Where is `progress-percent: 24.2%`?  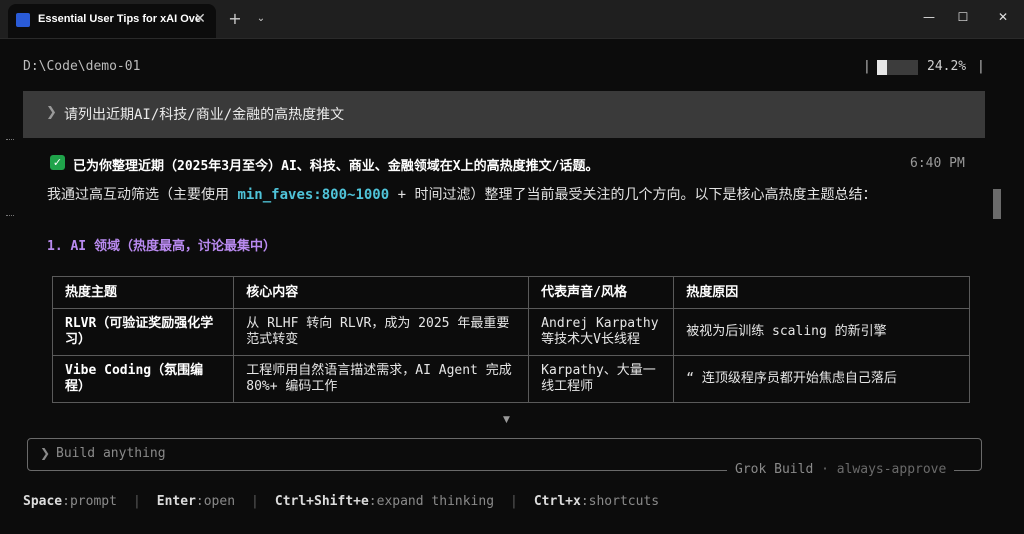
progress-percent: 24.2% is located at coordinates (947, 66).